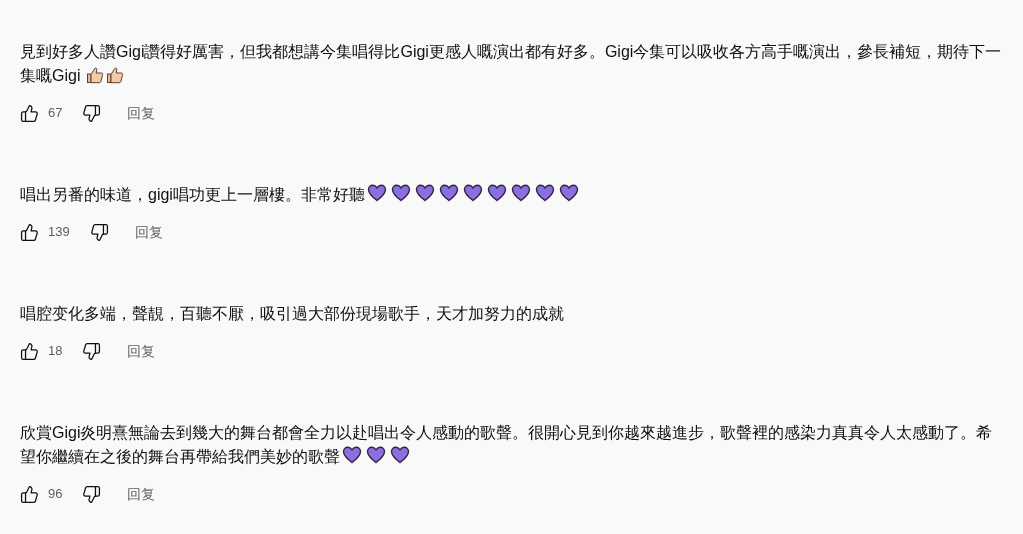 The width and height of the screenshot is (1023, 534). What do you see at coordinates (55, 113) in the screenshot?
I see `like-count: 67` at bounding box center [55, 113].